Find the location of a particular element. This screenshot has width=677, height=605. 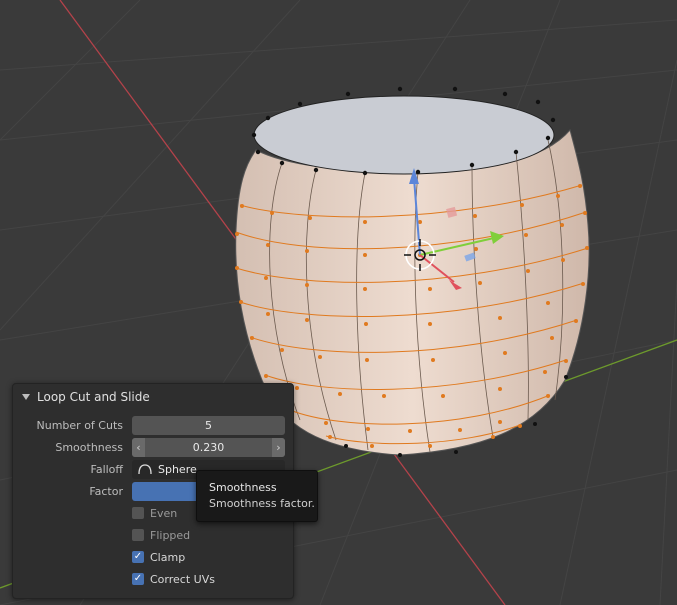

clamp-checkbox-row: ✓ Clamp is located at coordinates (158, 557).